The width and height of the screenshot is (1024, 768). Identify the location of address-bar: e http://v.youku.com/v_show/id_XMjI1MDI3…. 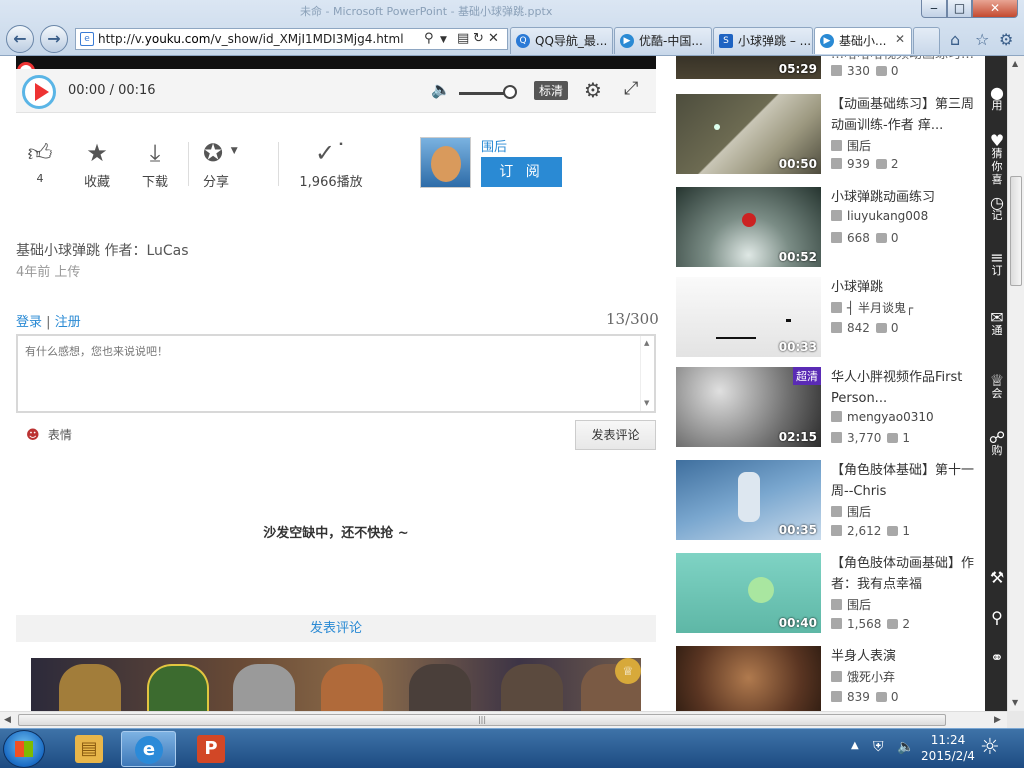
(291, 39).